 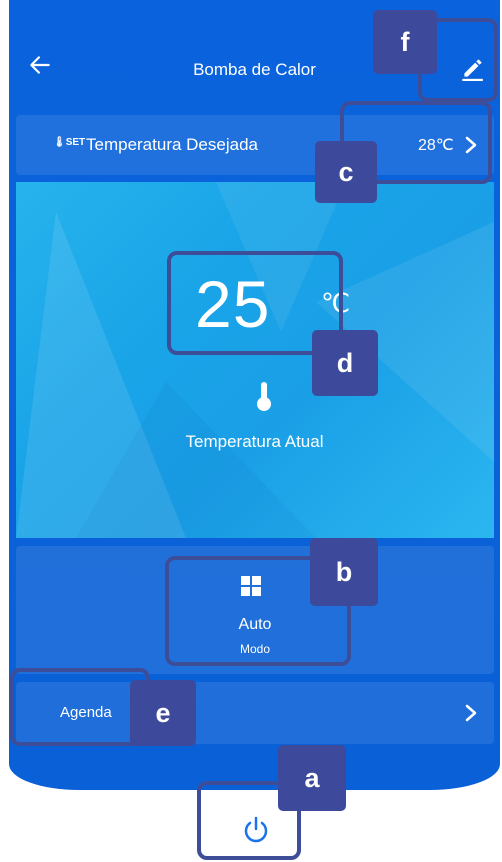 I want to click on annotation-tag-e: e, so click(x=163, y=713).